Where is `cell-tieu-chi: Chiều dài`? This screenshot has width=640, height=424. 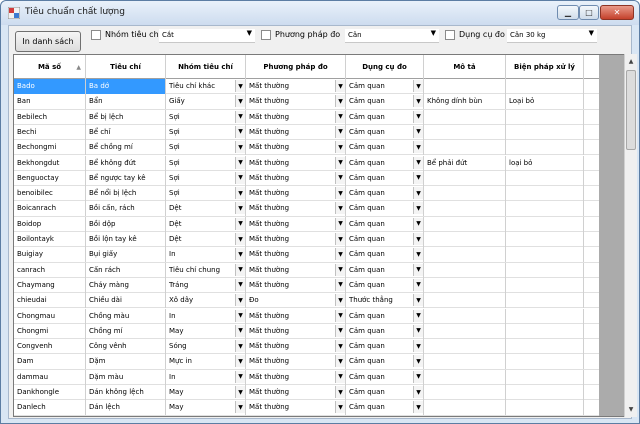 cell-tieu-chi: Chiều dài is located at coordinates (126, 301).